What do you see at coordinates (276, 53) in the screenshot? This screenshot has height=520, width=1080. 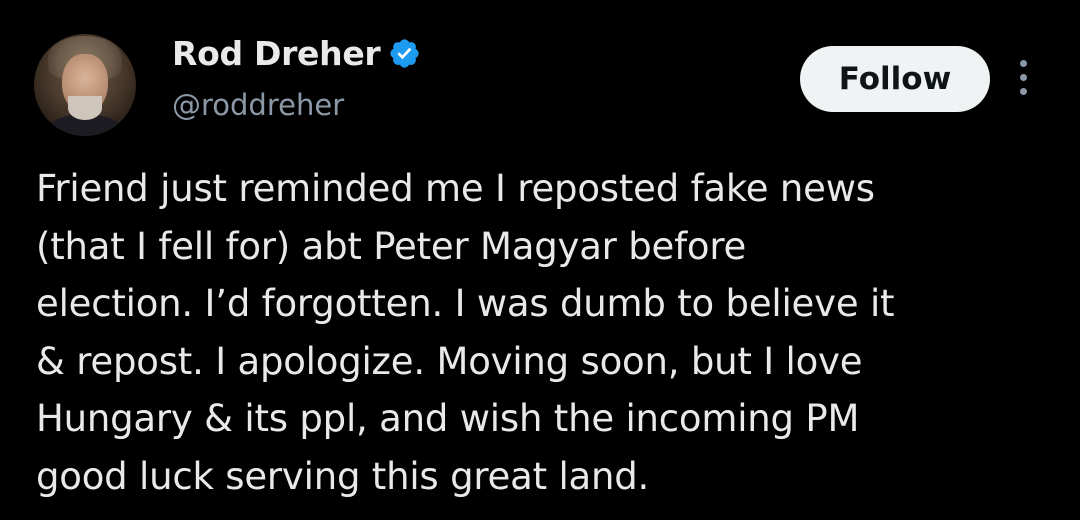 I see `author-display-name: Rod Dreher` at bounding box center [276, 53].